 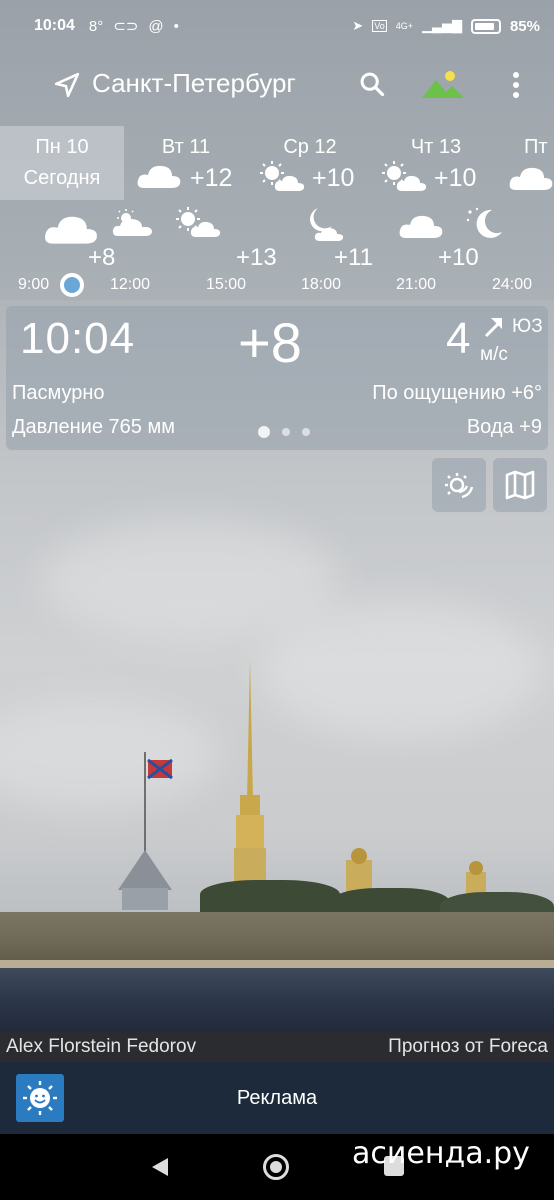 I want to click on ad-banner: Реклама, so click(x=277, y=1098).